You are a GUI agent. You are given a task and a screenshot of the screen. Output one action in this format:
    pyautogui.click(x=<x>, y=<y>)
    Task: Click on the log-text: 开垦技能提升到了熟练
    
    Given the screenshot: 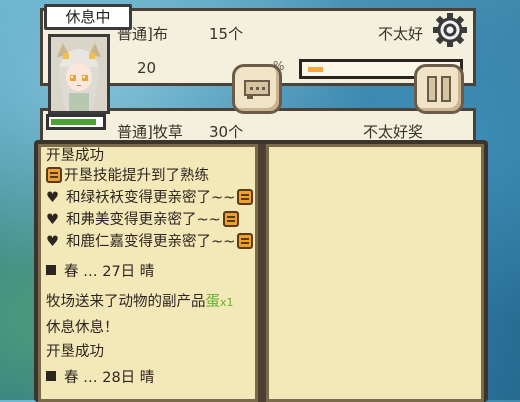 What is the action you would take?
    pyautogui.click(x=136, y=176)
    